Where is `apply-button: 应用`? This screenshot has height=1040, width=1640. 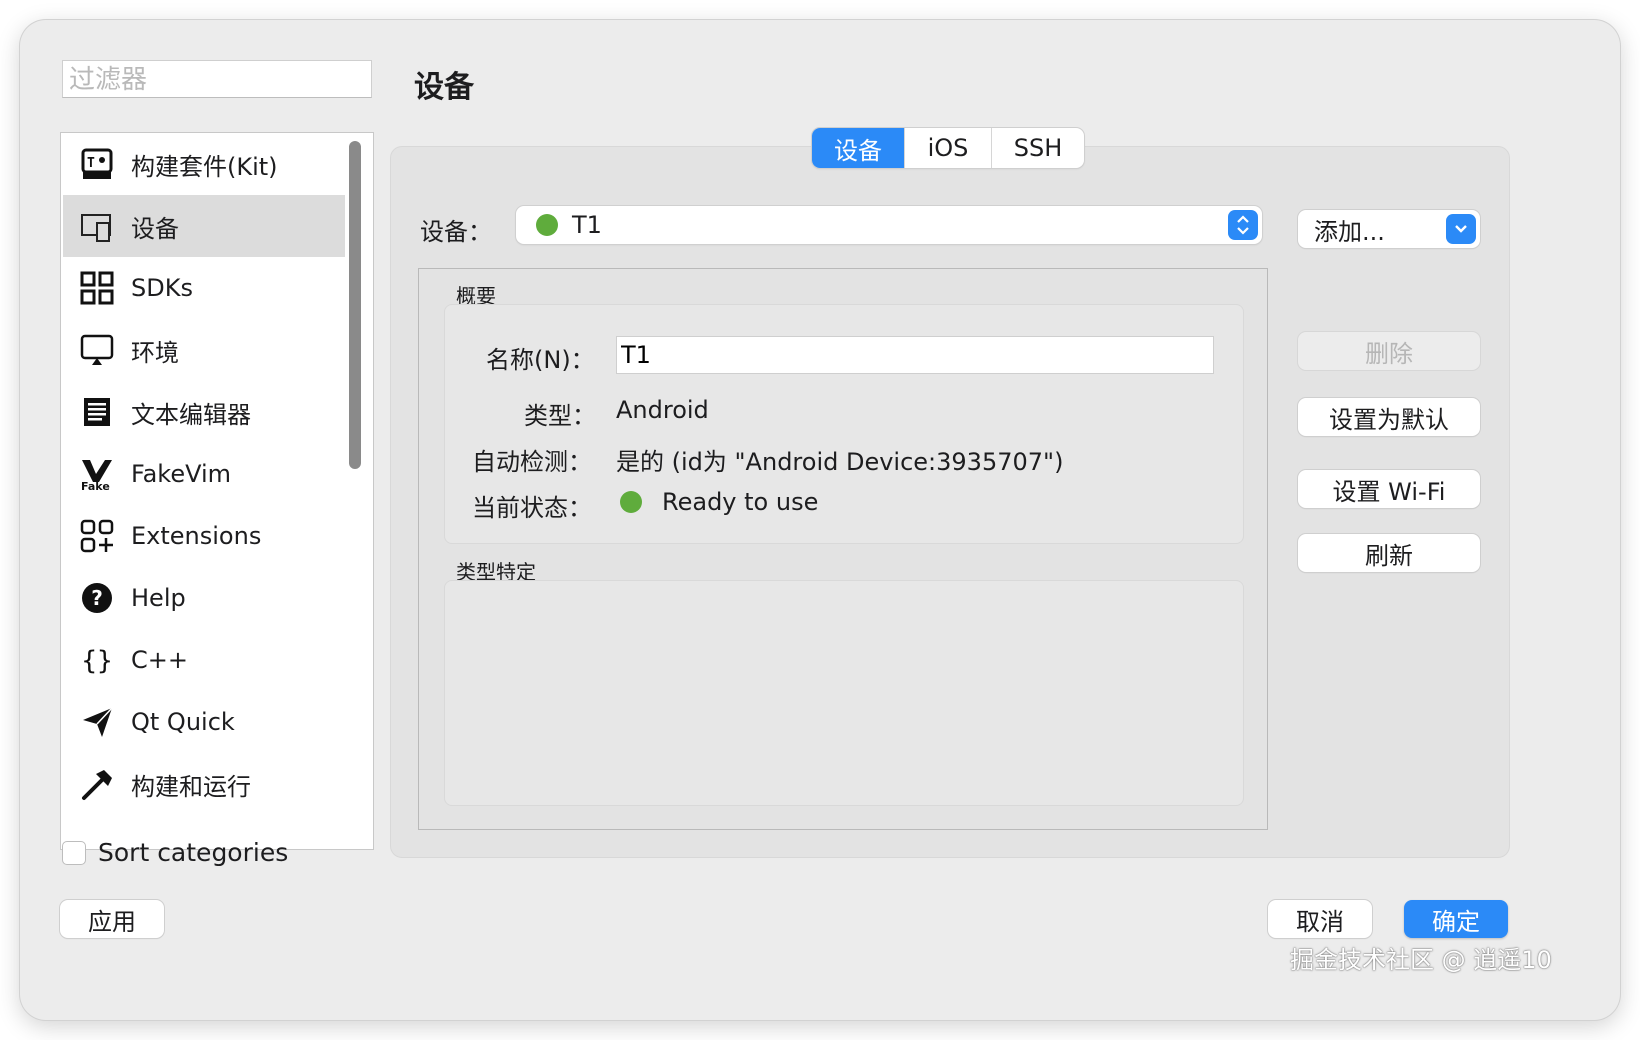
apply-button: 应用 is located at coordinates (112, 919).